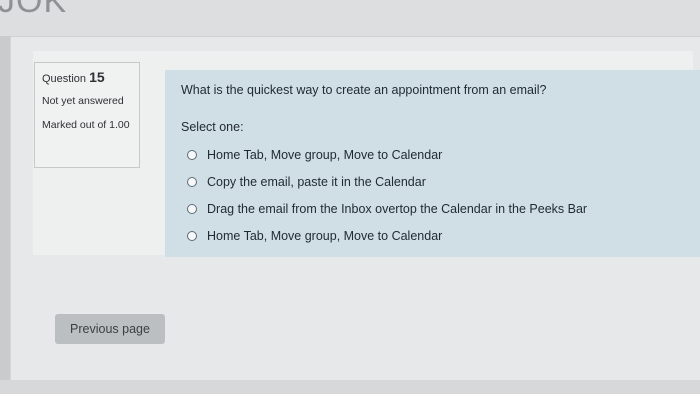 This screenshot has height=394, width=700. What do you see at coordinates (110, 329) in the screenshot?
I see `previous-page-button: Previous page` at bounding box center [110, 329].